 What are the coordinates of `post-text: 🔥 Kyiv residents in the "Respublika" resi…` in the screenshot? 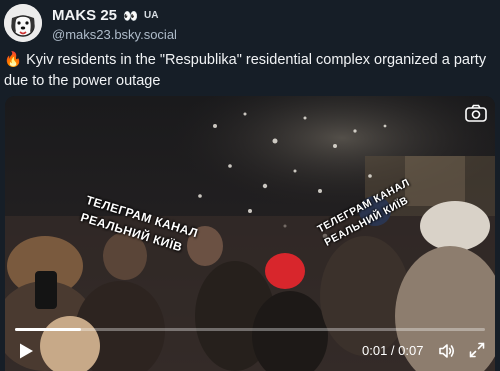 It's located at (249, 71).